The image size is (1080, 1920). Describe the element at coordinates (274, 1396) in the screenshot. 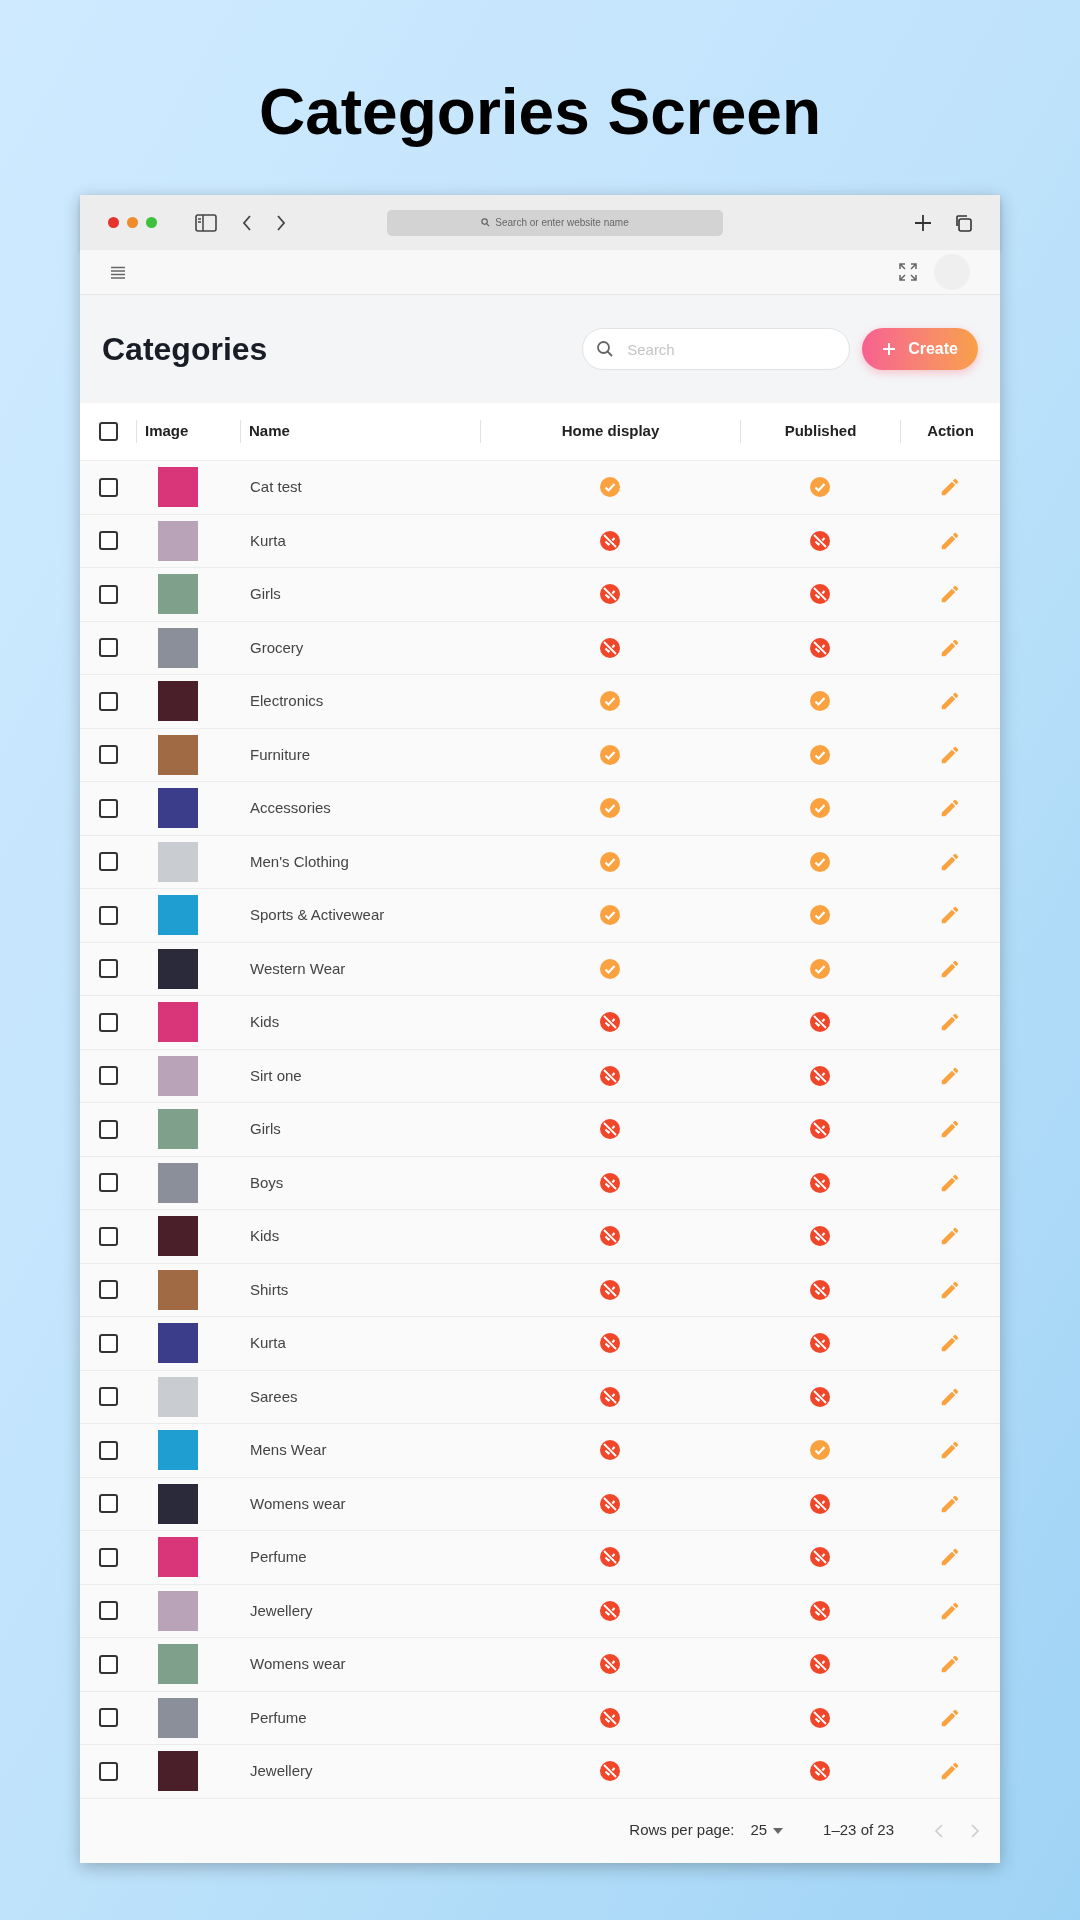

I see `category-name: Sarees` at that location.